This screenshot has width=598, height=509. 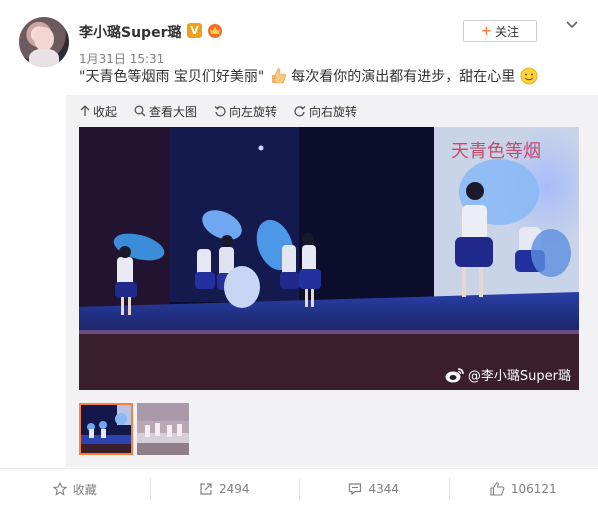 What do you see at coordinates (44, 39) in the screenshot?
I see `avatar-face` at bounding box center [44, 39].